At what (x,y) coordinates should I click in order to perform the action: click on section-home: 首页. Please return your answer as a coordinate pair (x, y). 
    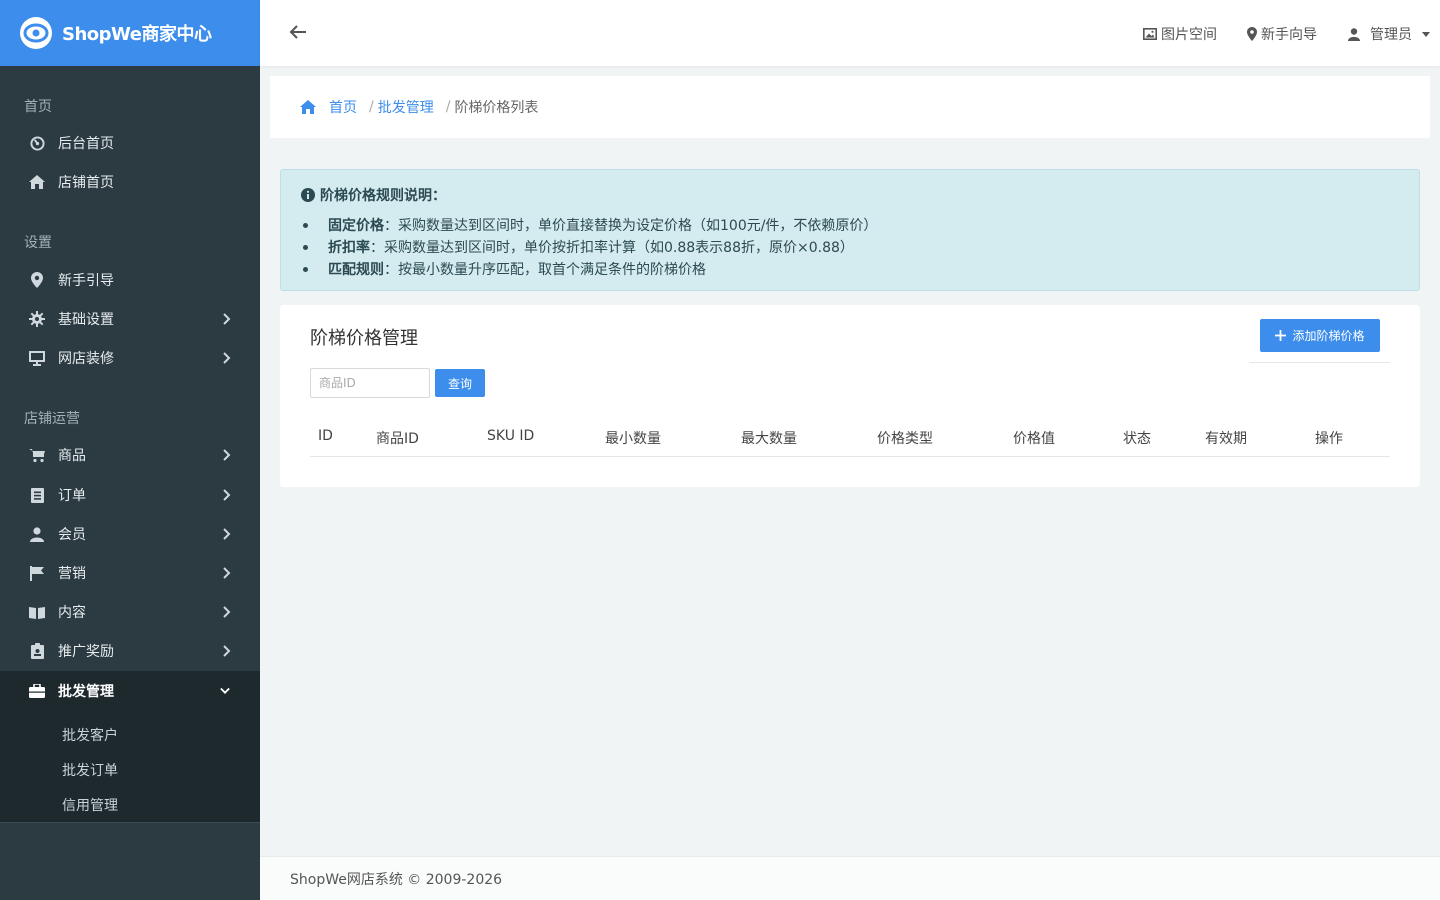
    Looking at the image, I should click on (38, 107).